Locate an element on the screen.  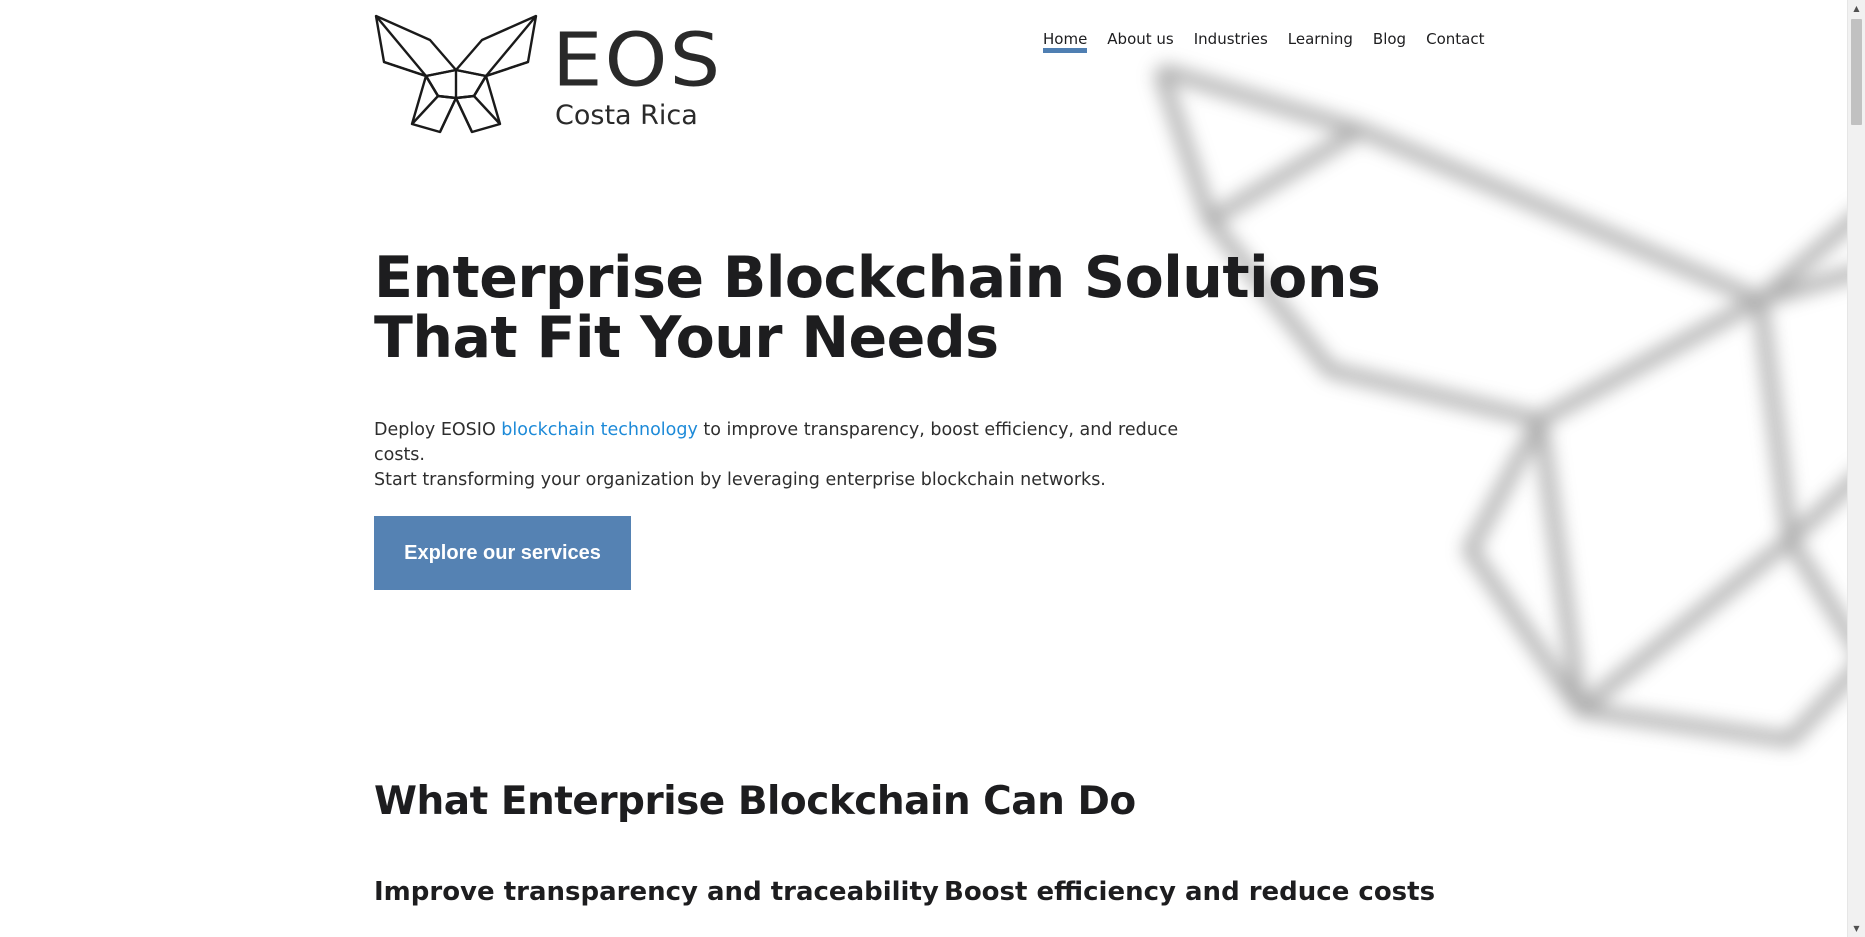
hero-title-line-1: Enterprise Blockchain Solutions is located at coordinates (877, 278).